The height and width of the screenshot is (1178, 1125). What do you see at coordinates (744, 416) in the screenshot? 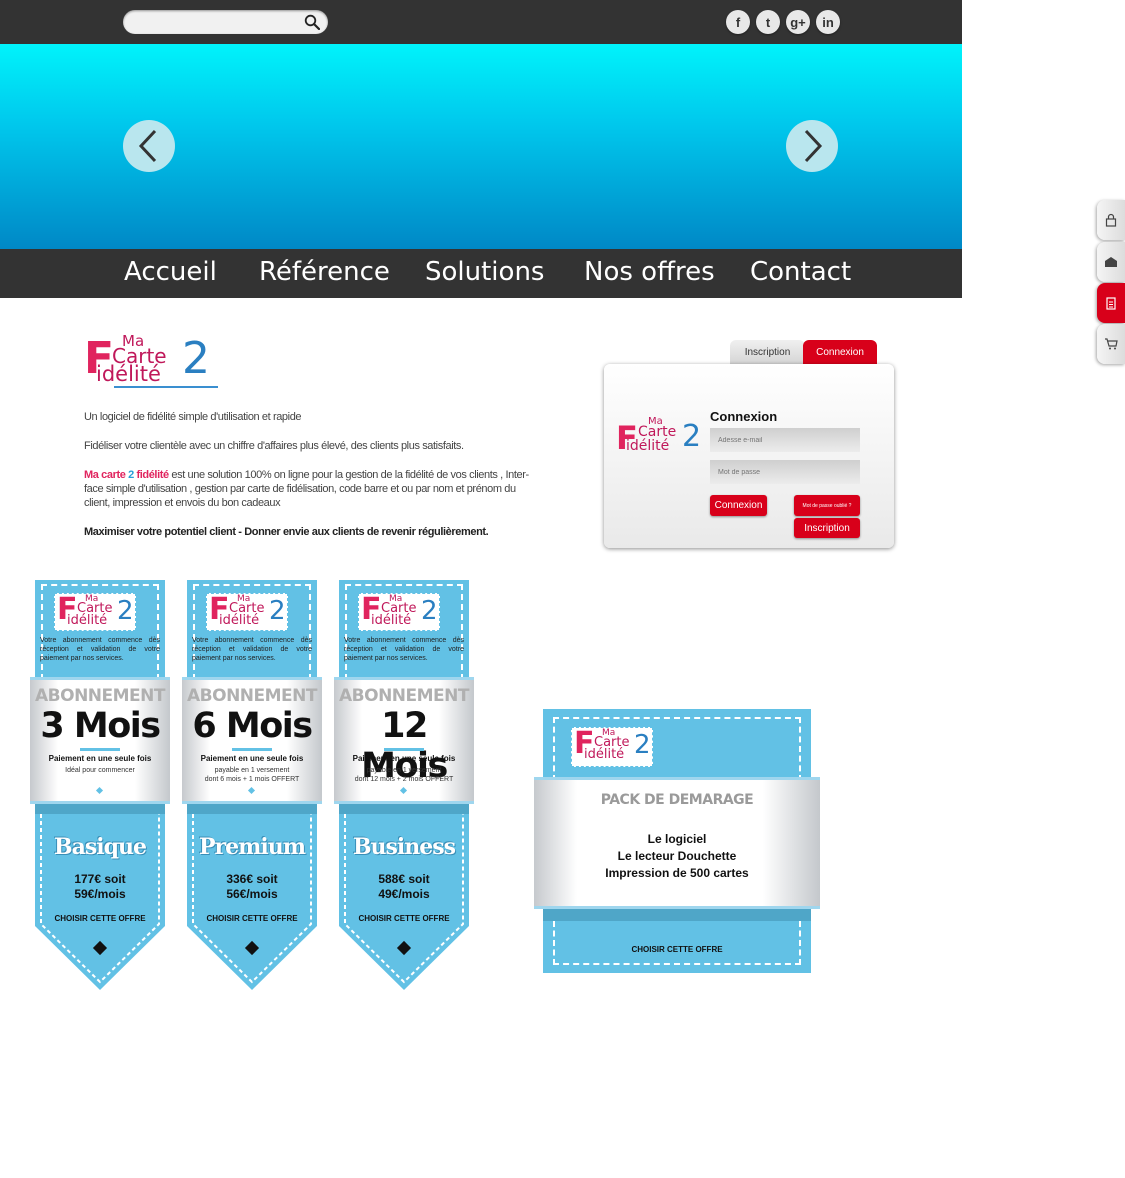
I see `login-title: Connexion` at bounding box center [744, 416].